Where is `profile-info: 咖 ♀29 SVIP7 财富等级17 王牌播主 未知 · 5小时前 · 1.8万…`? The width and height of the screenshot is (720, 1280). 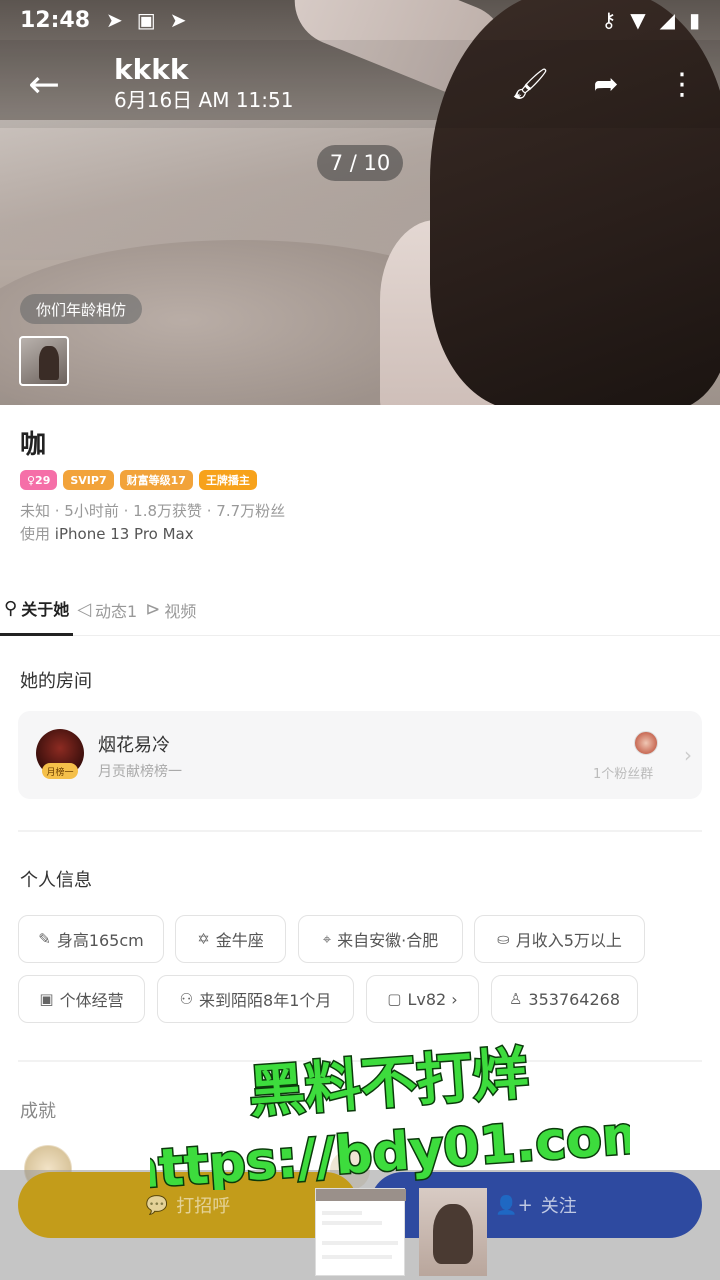
profile-info: 咖 ♀29 SVIP7 财富等级17 王牌播主 未知 · 5小时前 · 1.8万… is located at coordinates (360, 487).